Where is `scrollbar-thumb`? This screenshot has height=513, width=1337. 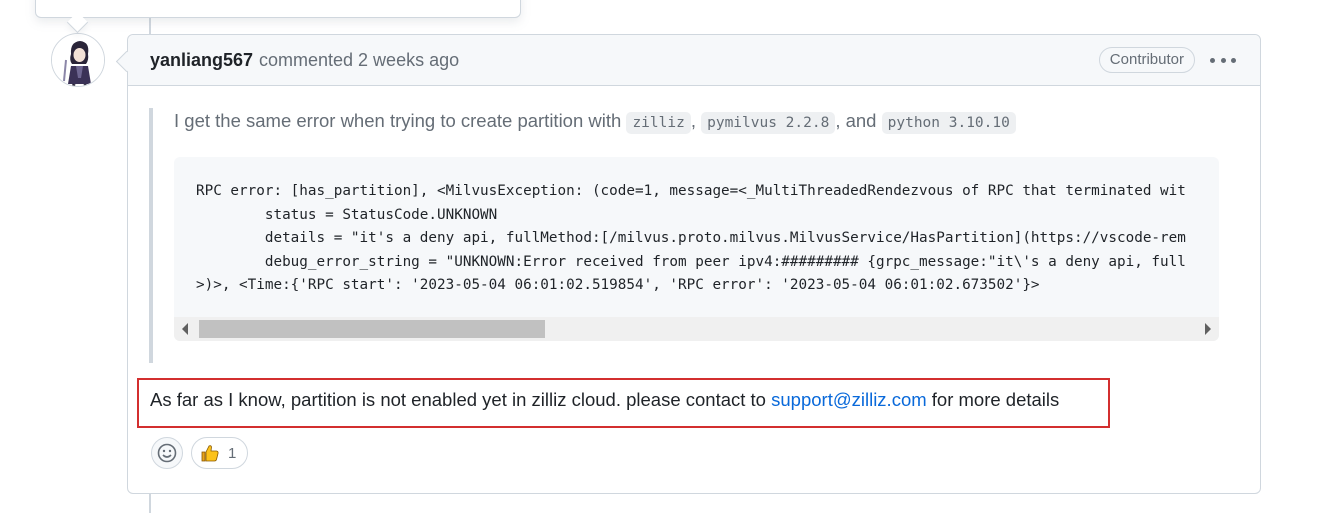
scrollbar-thumb is located at coordinates (372, 329).